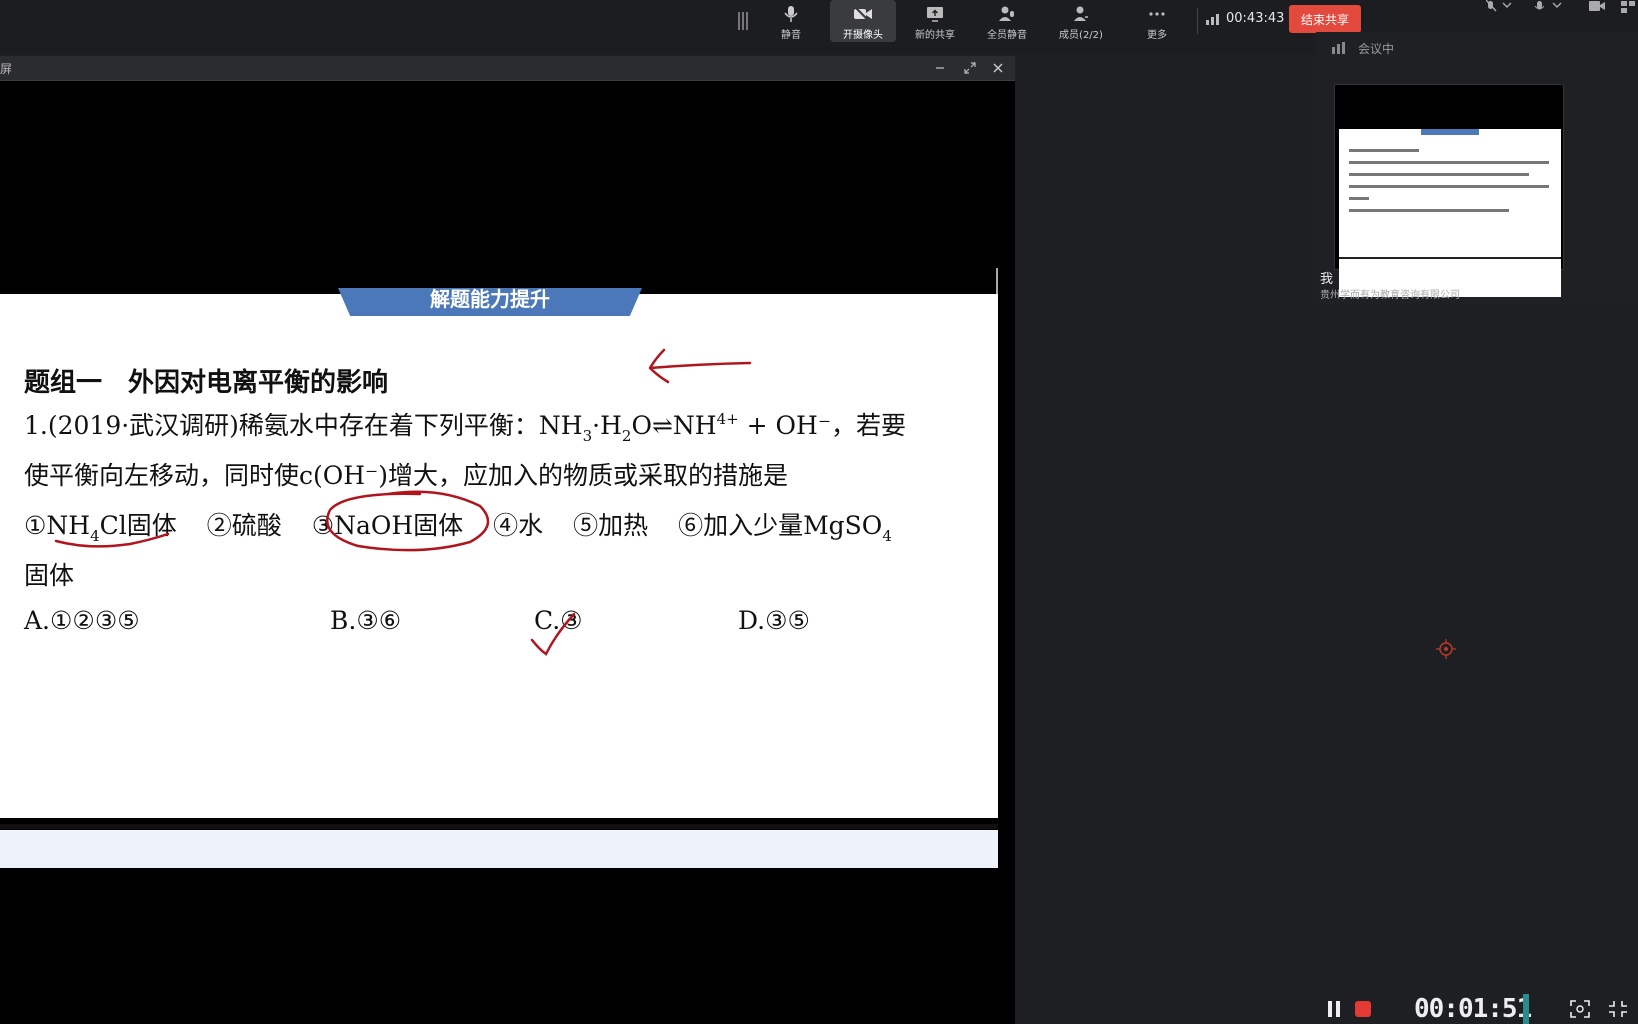 The image size is (1638, 1024). I want to click on screen-recorder-bar: 00:01:51, so click(1474, 1008).